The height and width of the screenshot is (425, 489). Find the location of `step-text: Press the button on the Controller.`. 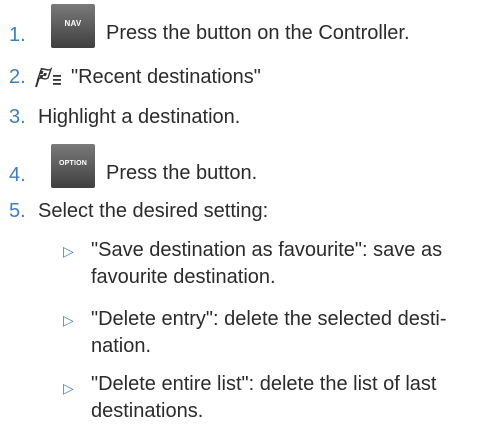

step-text: Press the button on the Controller. is located at coordinates (258, 33).